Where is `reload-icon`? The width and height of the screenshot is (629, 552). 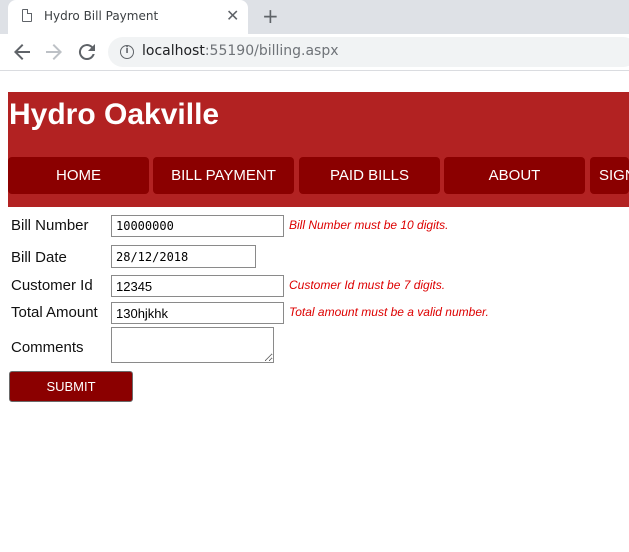
reload-icon is located at coordinates (87, 52).